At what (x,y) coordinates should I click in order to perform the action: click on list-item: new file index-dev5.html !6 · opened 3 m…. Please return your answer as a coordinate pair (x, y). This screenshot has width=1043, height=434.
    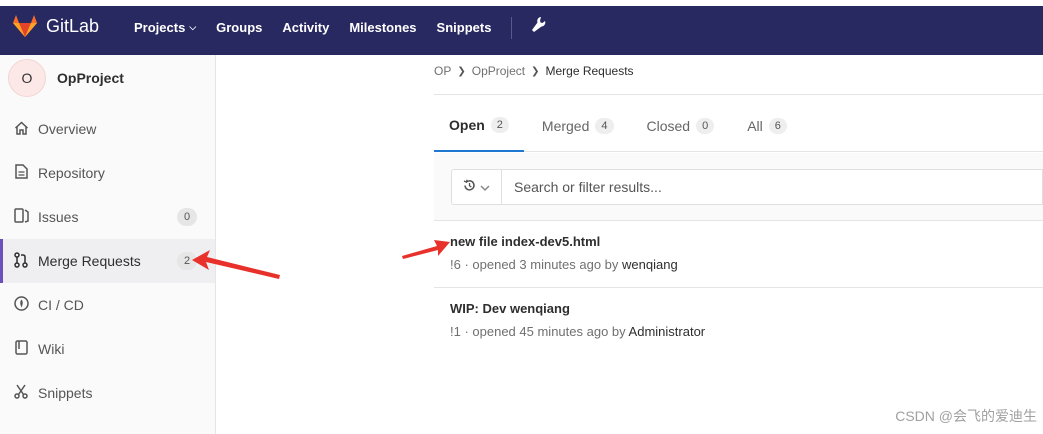
    Looking at the image, I should click on (738, 255).